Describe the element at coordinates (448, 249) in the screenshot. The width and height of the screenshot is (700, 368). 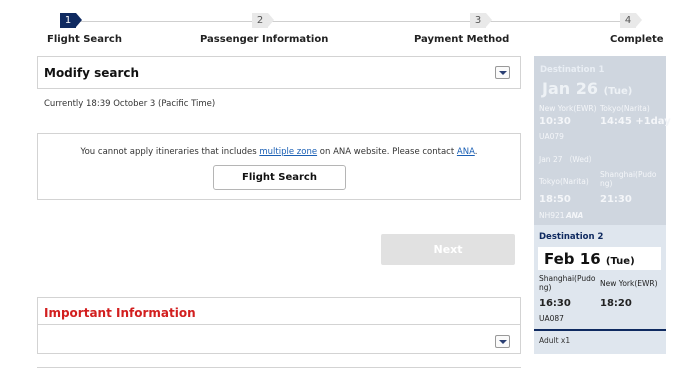
I see `next-button: Next` at that location.